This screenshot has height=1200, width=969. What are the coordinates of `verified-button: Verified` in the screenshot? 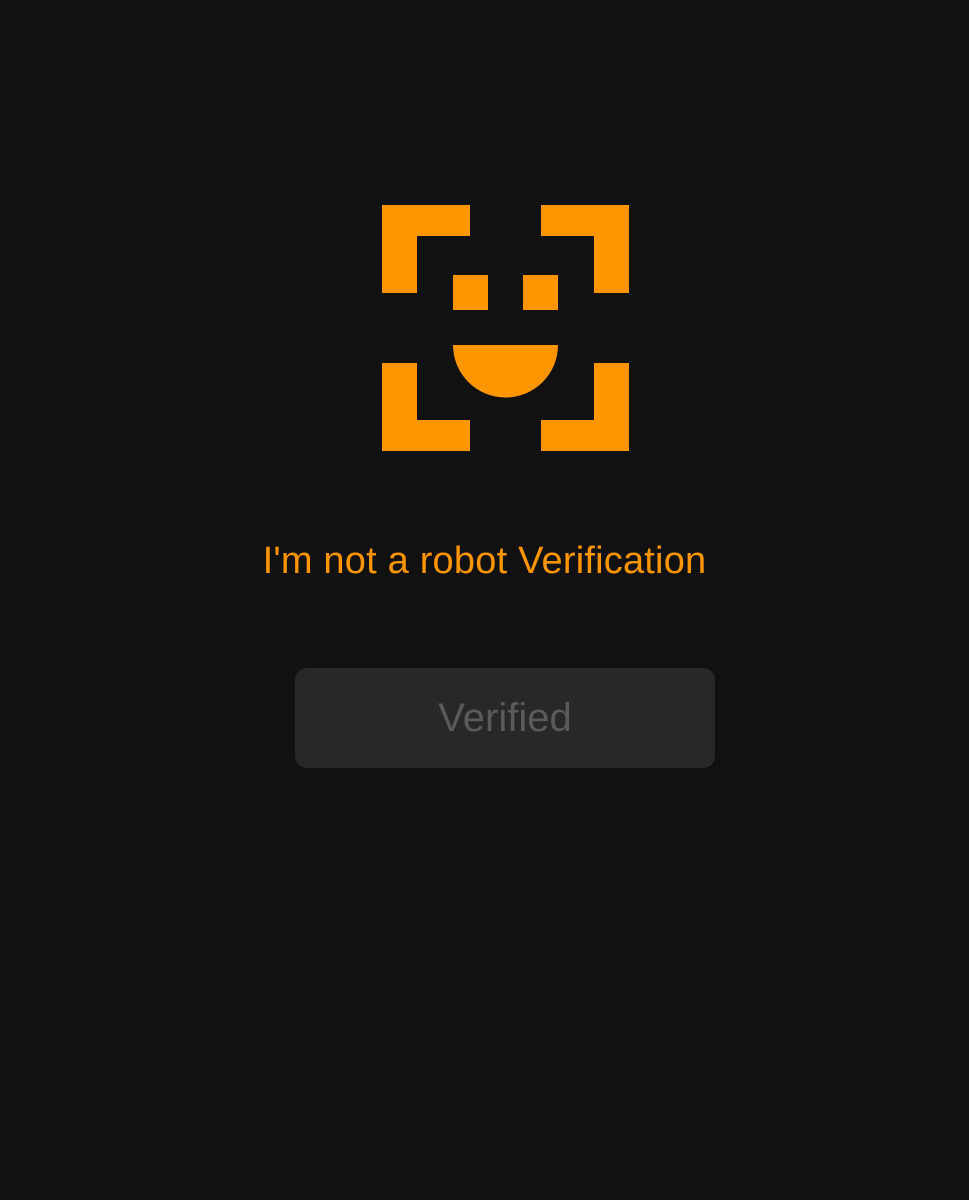 It's located at (505, 718).